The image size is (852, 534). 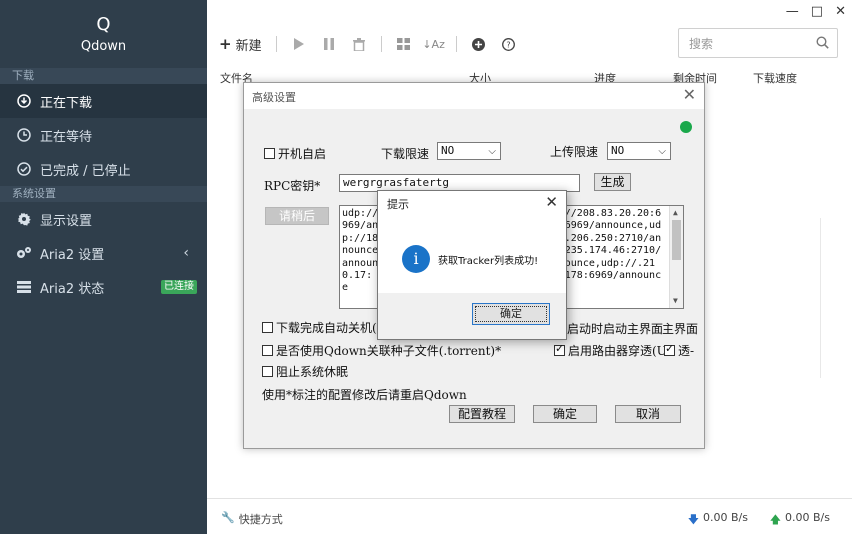 I want to click on wrench-icon: 🔧, so click(x=228, y=517).